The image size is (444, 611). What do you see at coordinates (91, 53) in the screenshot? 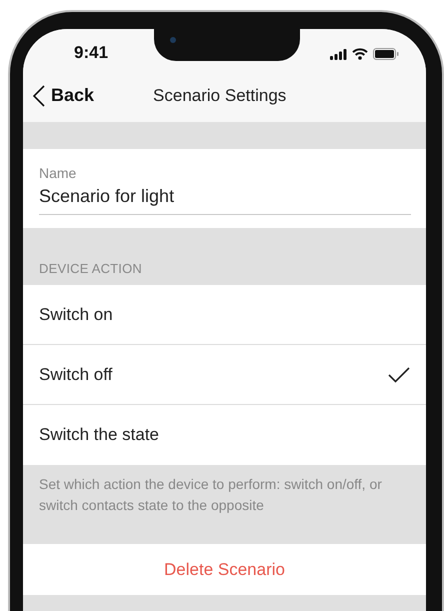
I see `status-time: 9:41` at bounding box center [91, 53].